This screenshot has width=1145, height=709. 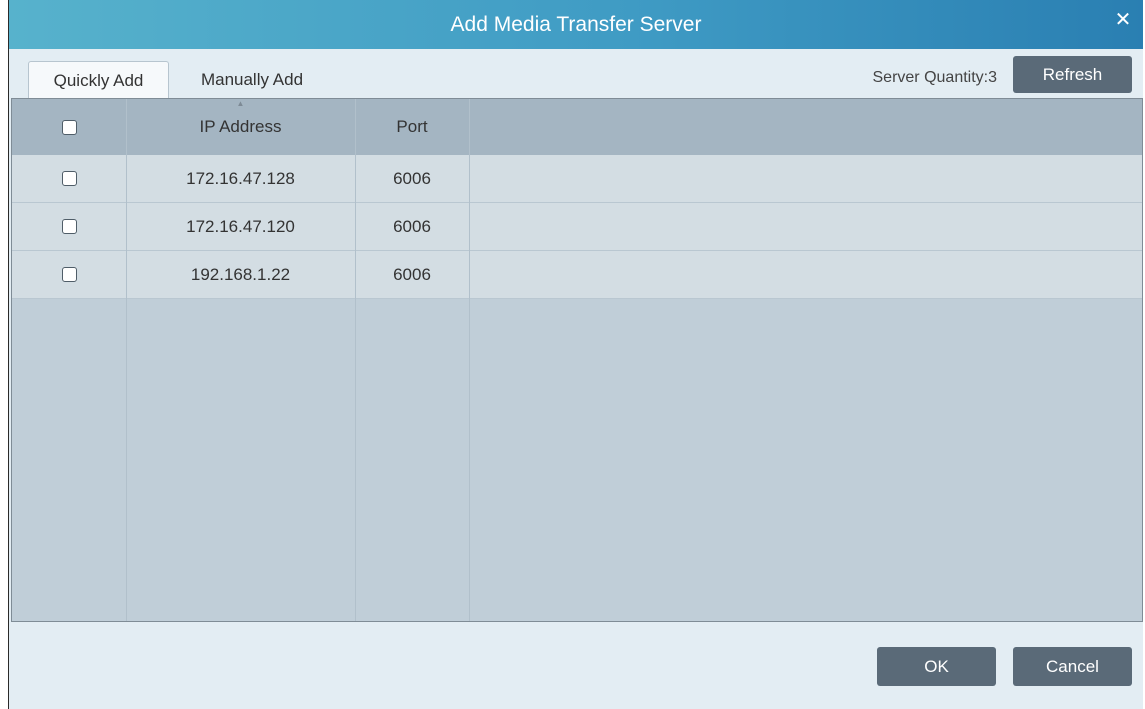 What do you see at coordinates (98, 79) in the screenshot?
I see `tab-quickly-add: Quickly Add` at bounding box center [98, 79].